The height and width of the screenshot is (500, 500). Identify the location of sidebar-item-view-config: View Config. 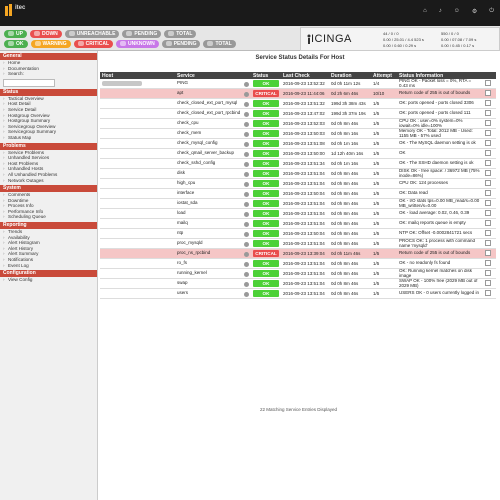
(48, 280).